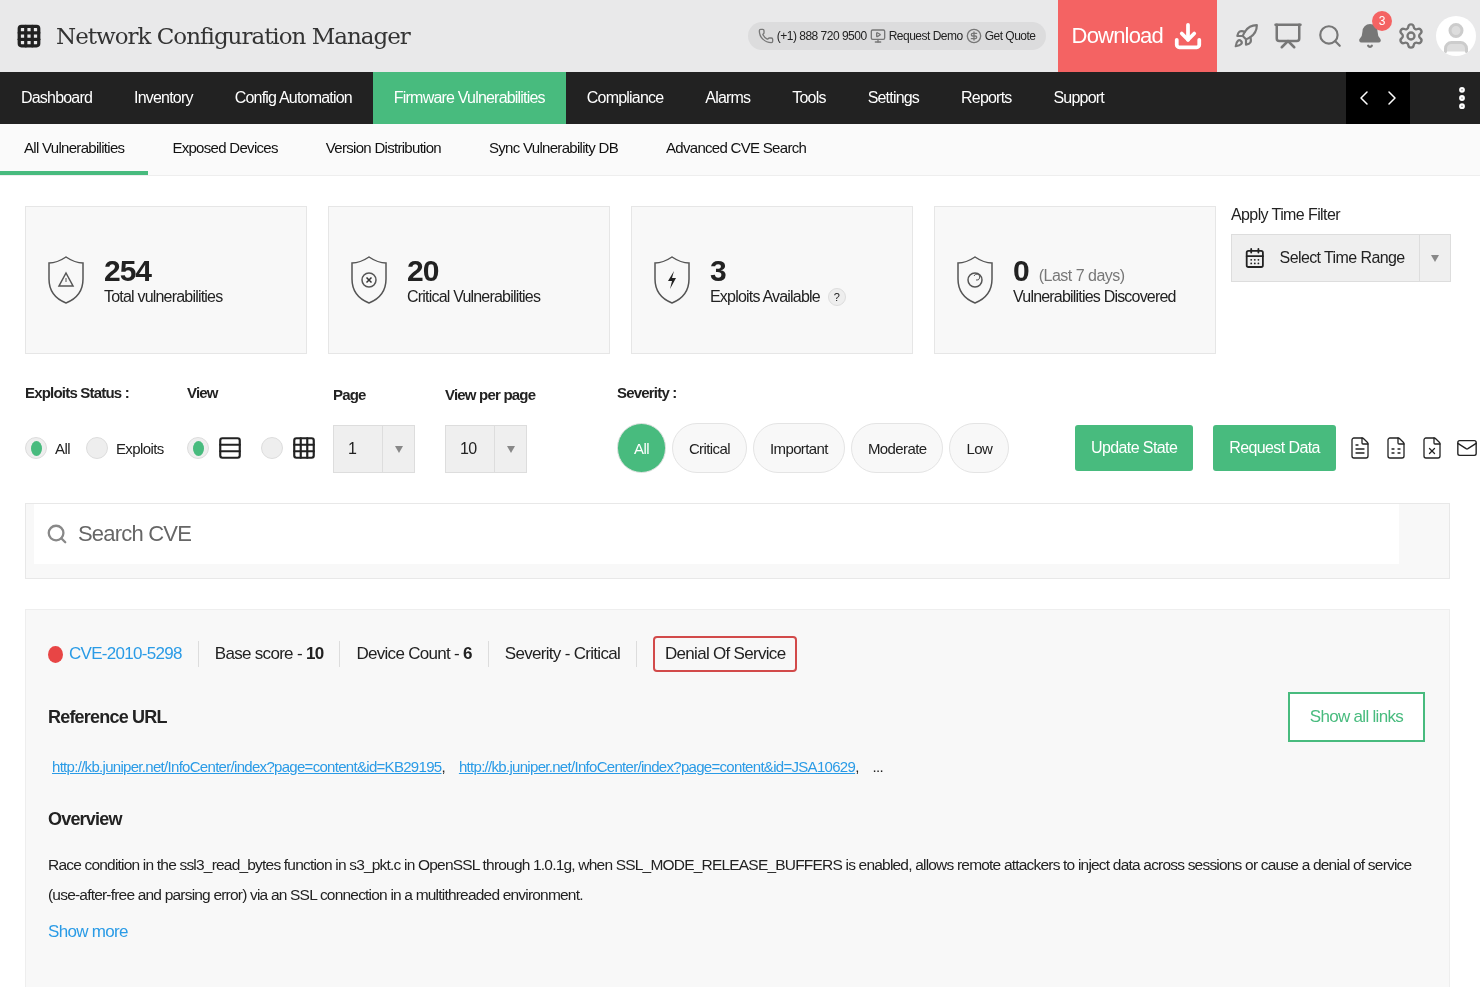 This screenshot has width=1480, height=987. Describe the element at coordinates (163, 297) in the screenshot. I see `stat-label: Total vulnerabilities` at that location.